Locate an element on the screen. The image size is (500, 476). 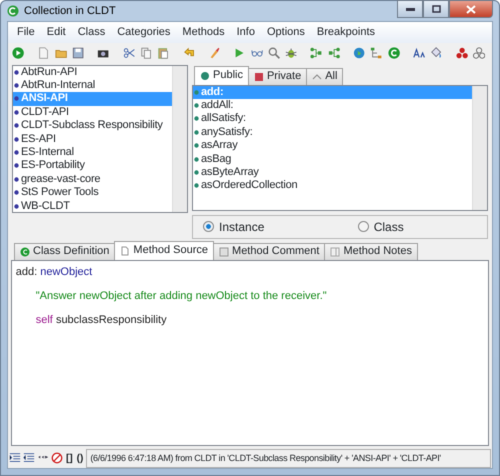
menu-item: Edit is located at coordinates (56, 32).